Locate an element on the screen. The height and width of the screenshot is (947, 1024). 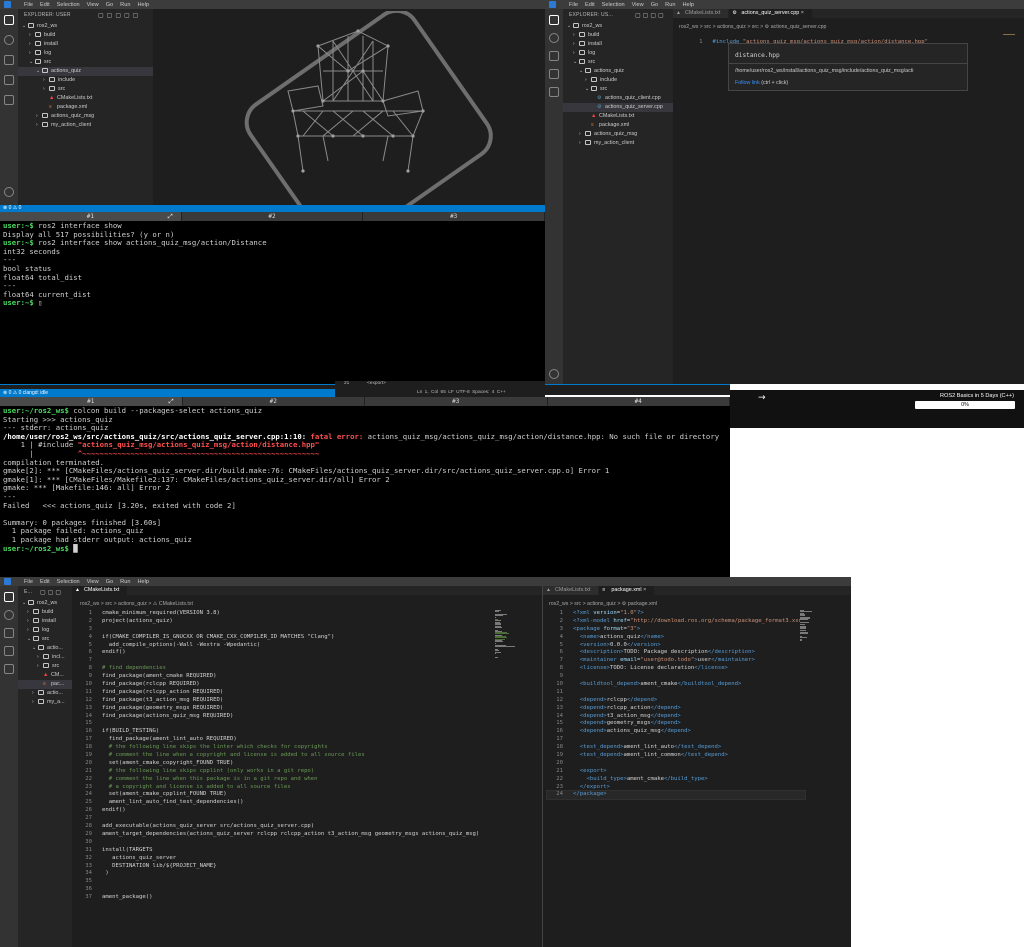
tree-item-cmakelists-txt: ▲ CMakeLists.txt is located at coordinates (618, 116).